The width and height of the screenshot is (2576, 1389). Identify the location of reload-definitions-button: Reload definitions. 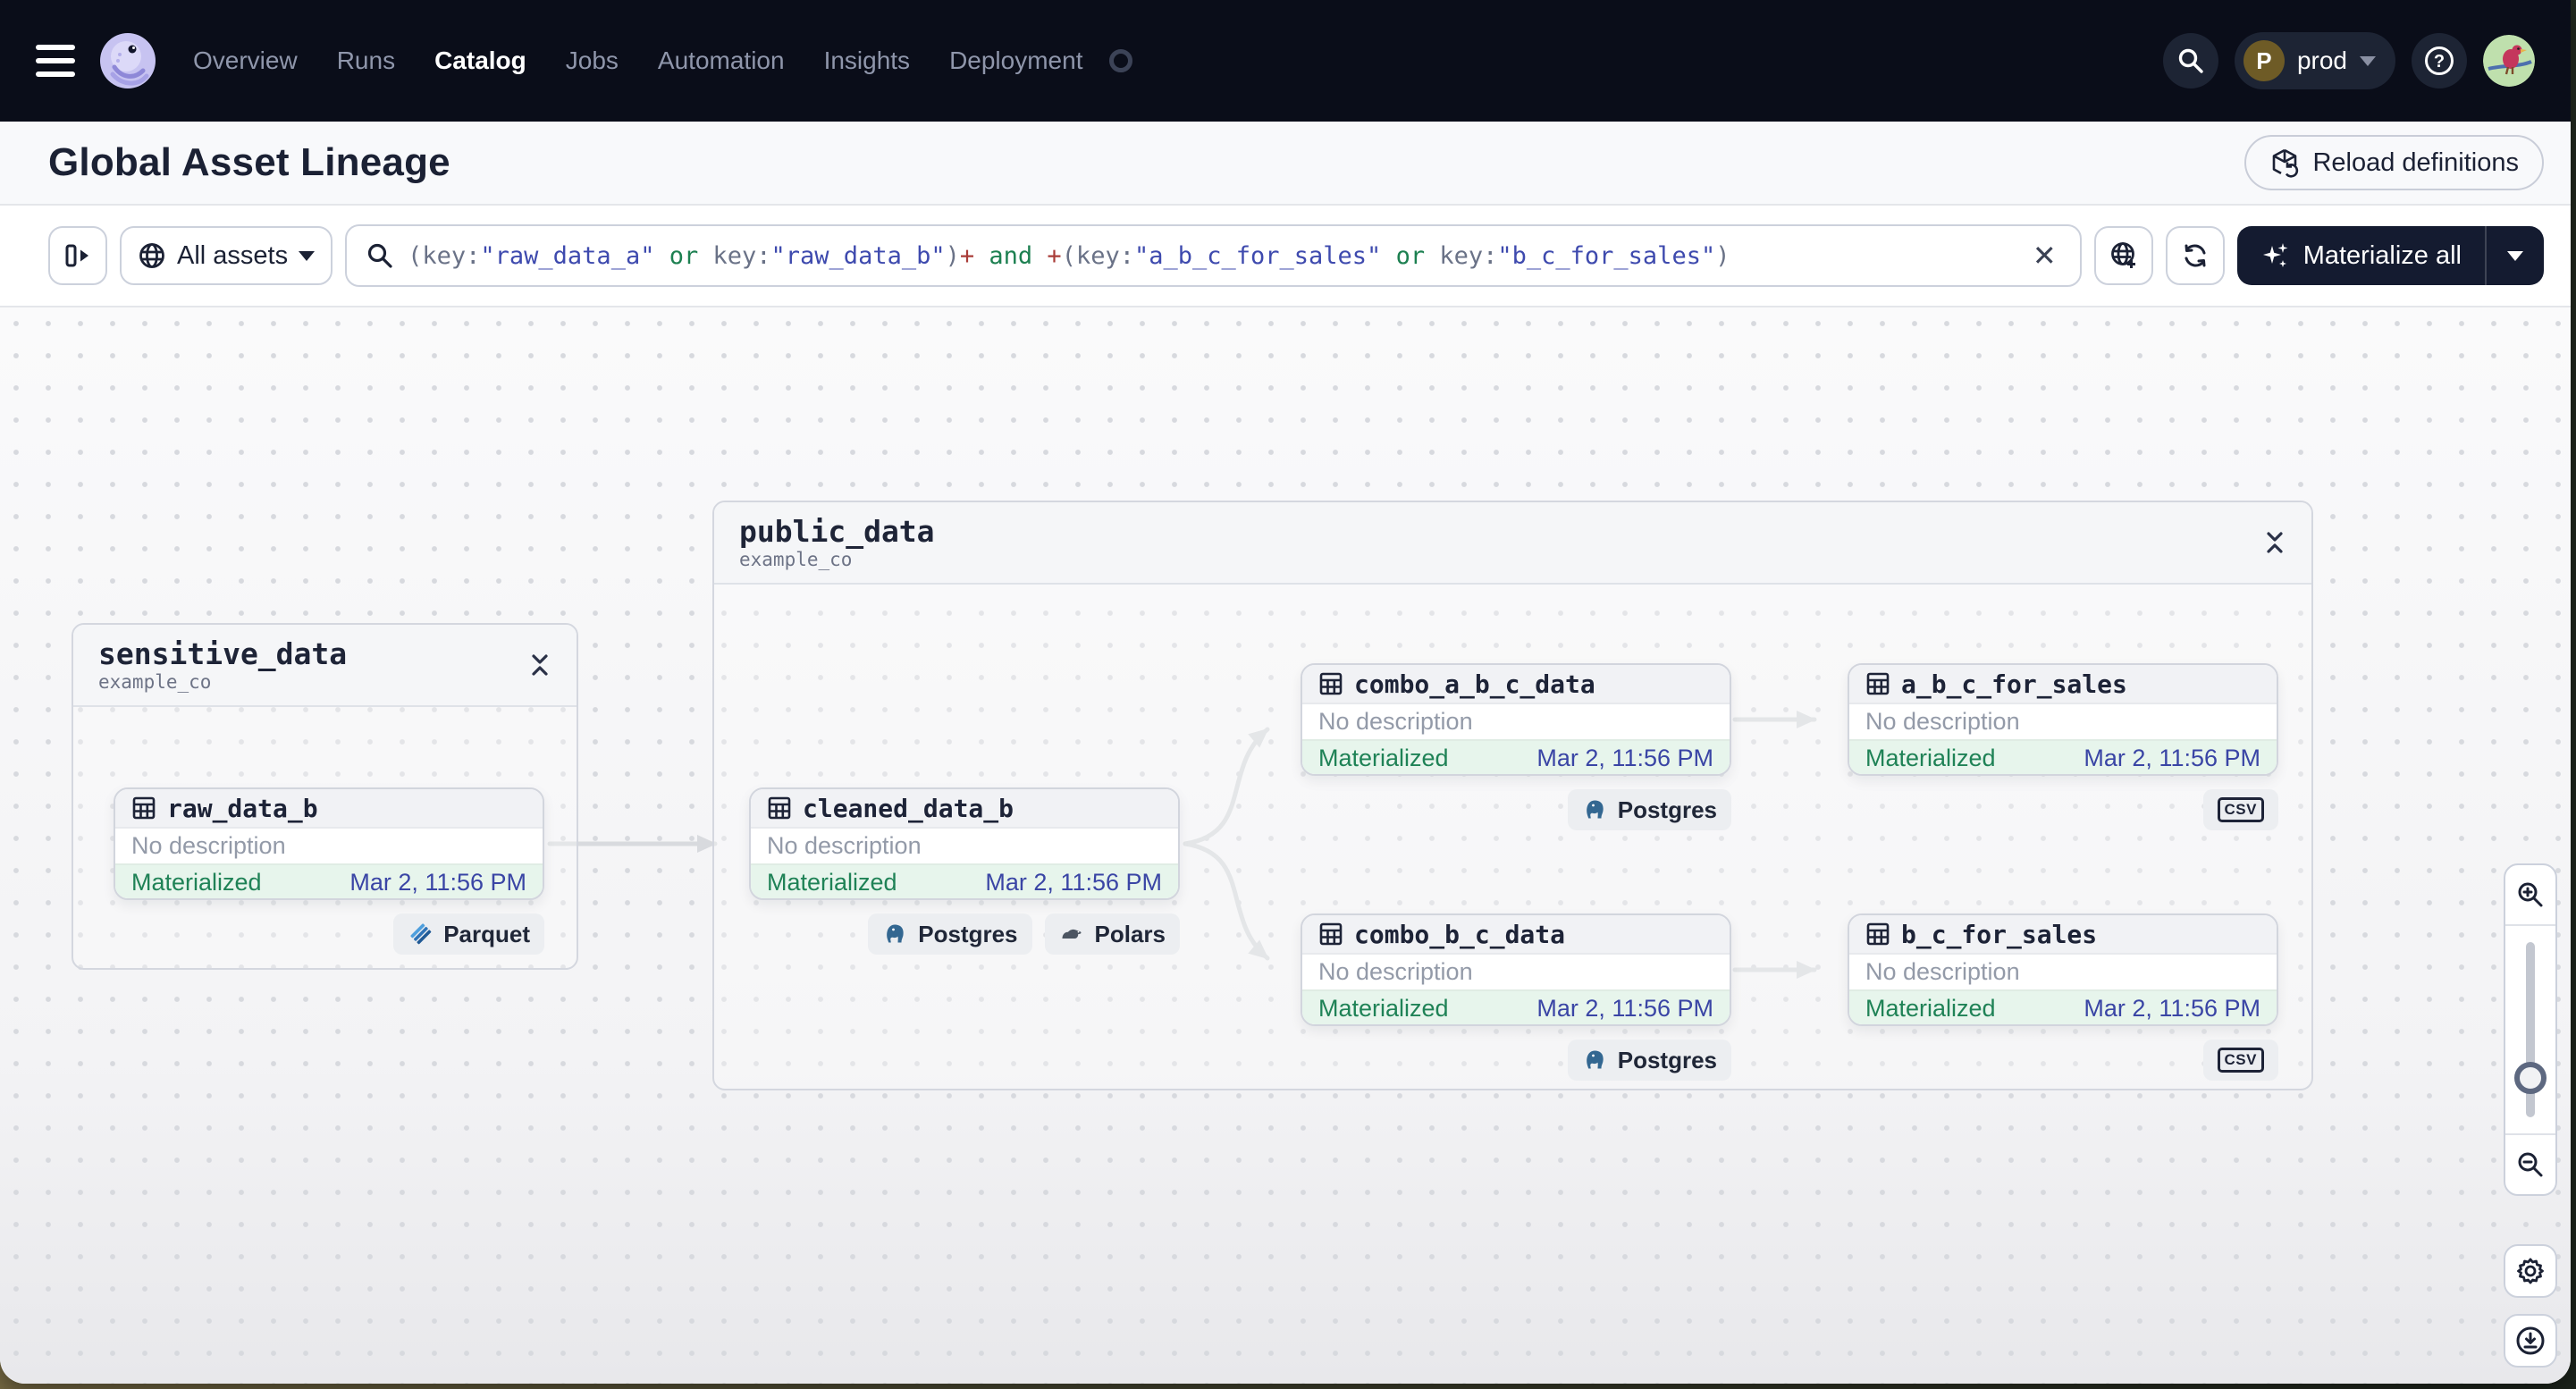
(2394, 162).